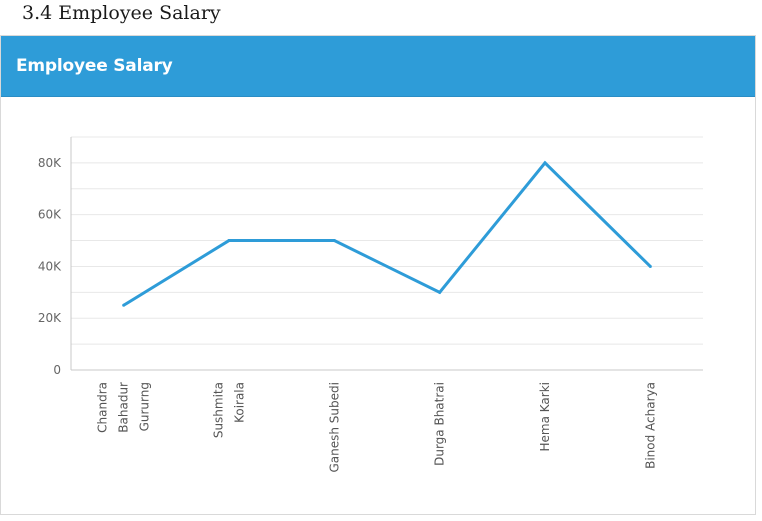 This screenshot has width=762, height=521. What do you see at coordinates (145, 406) in the screenshot?
I see `x-tick-label: Gururng` at bounding box center [145, 406].